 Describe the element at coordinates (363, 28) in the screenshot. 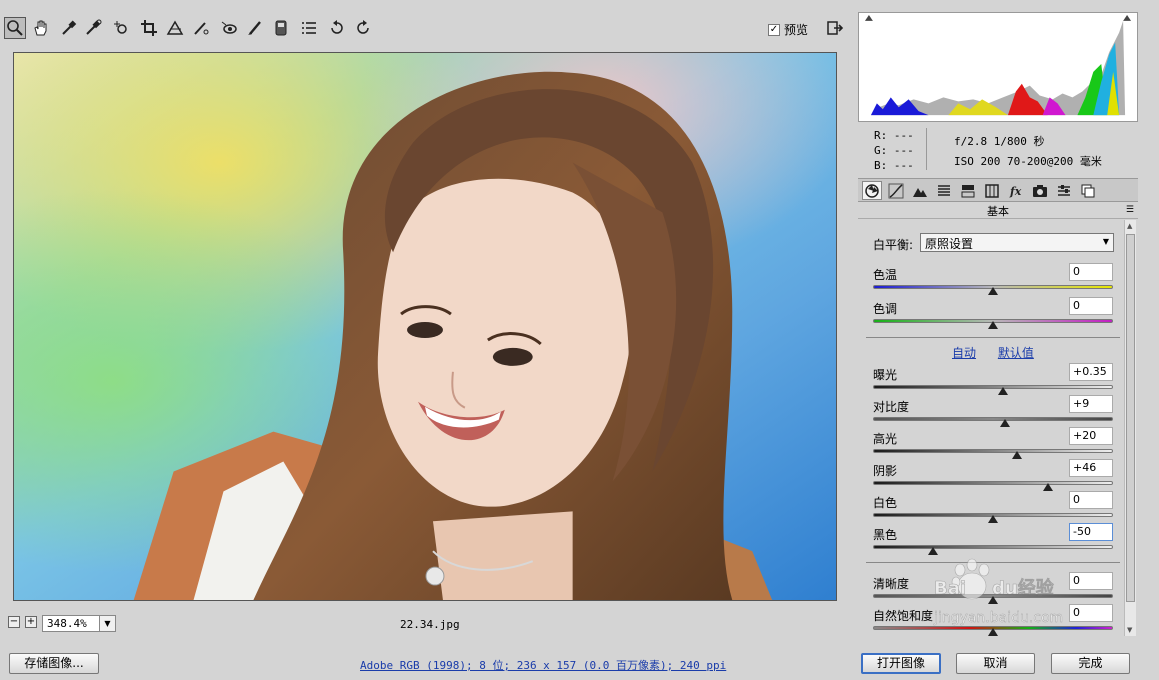

I see `rotate-cw-icon` at that location.